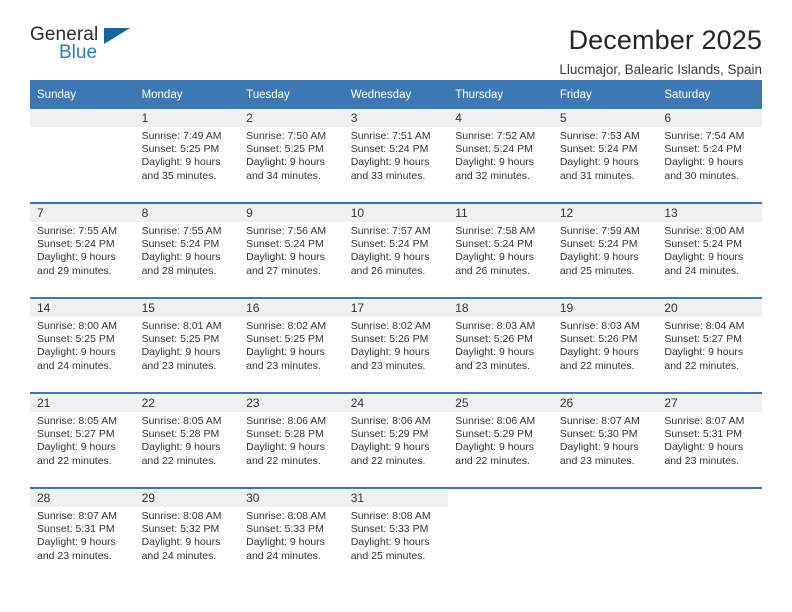 The image size is (792, 612). I want to click on day-number: 24, so click(396, 402).